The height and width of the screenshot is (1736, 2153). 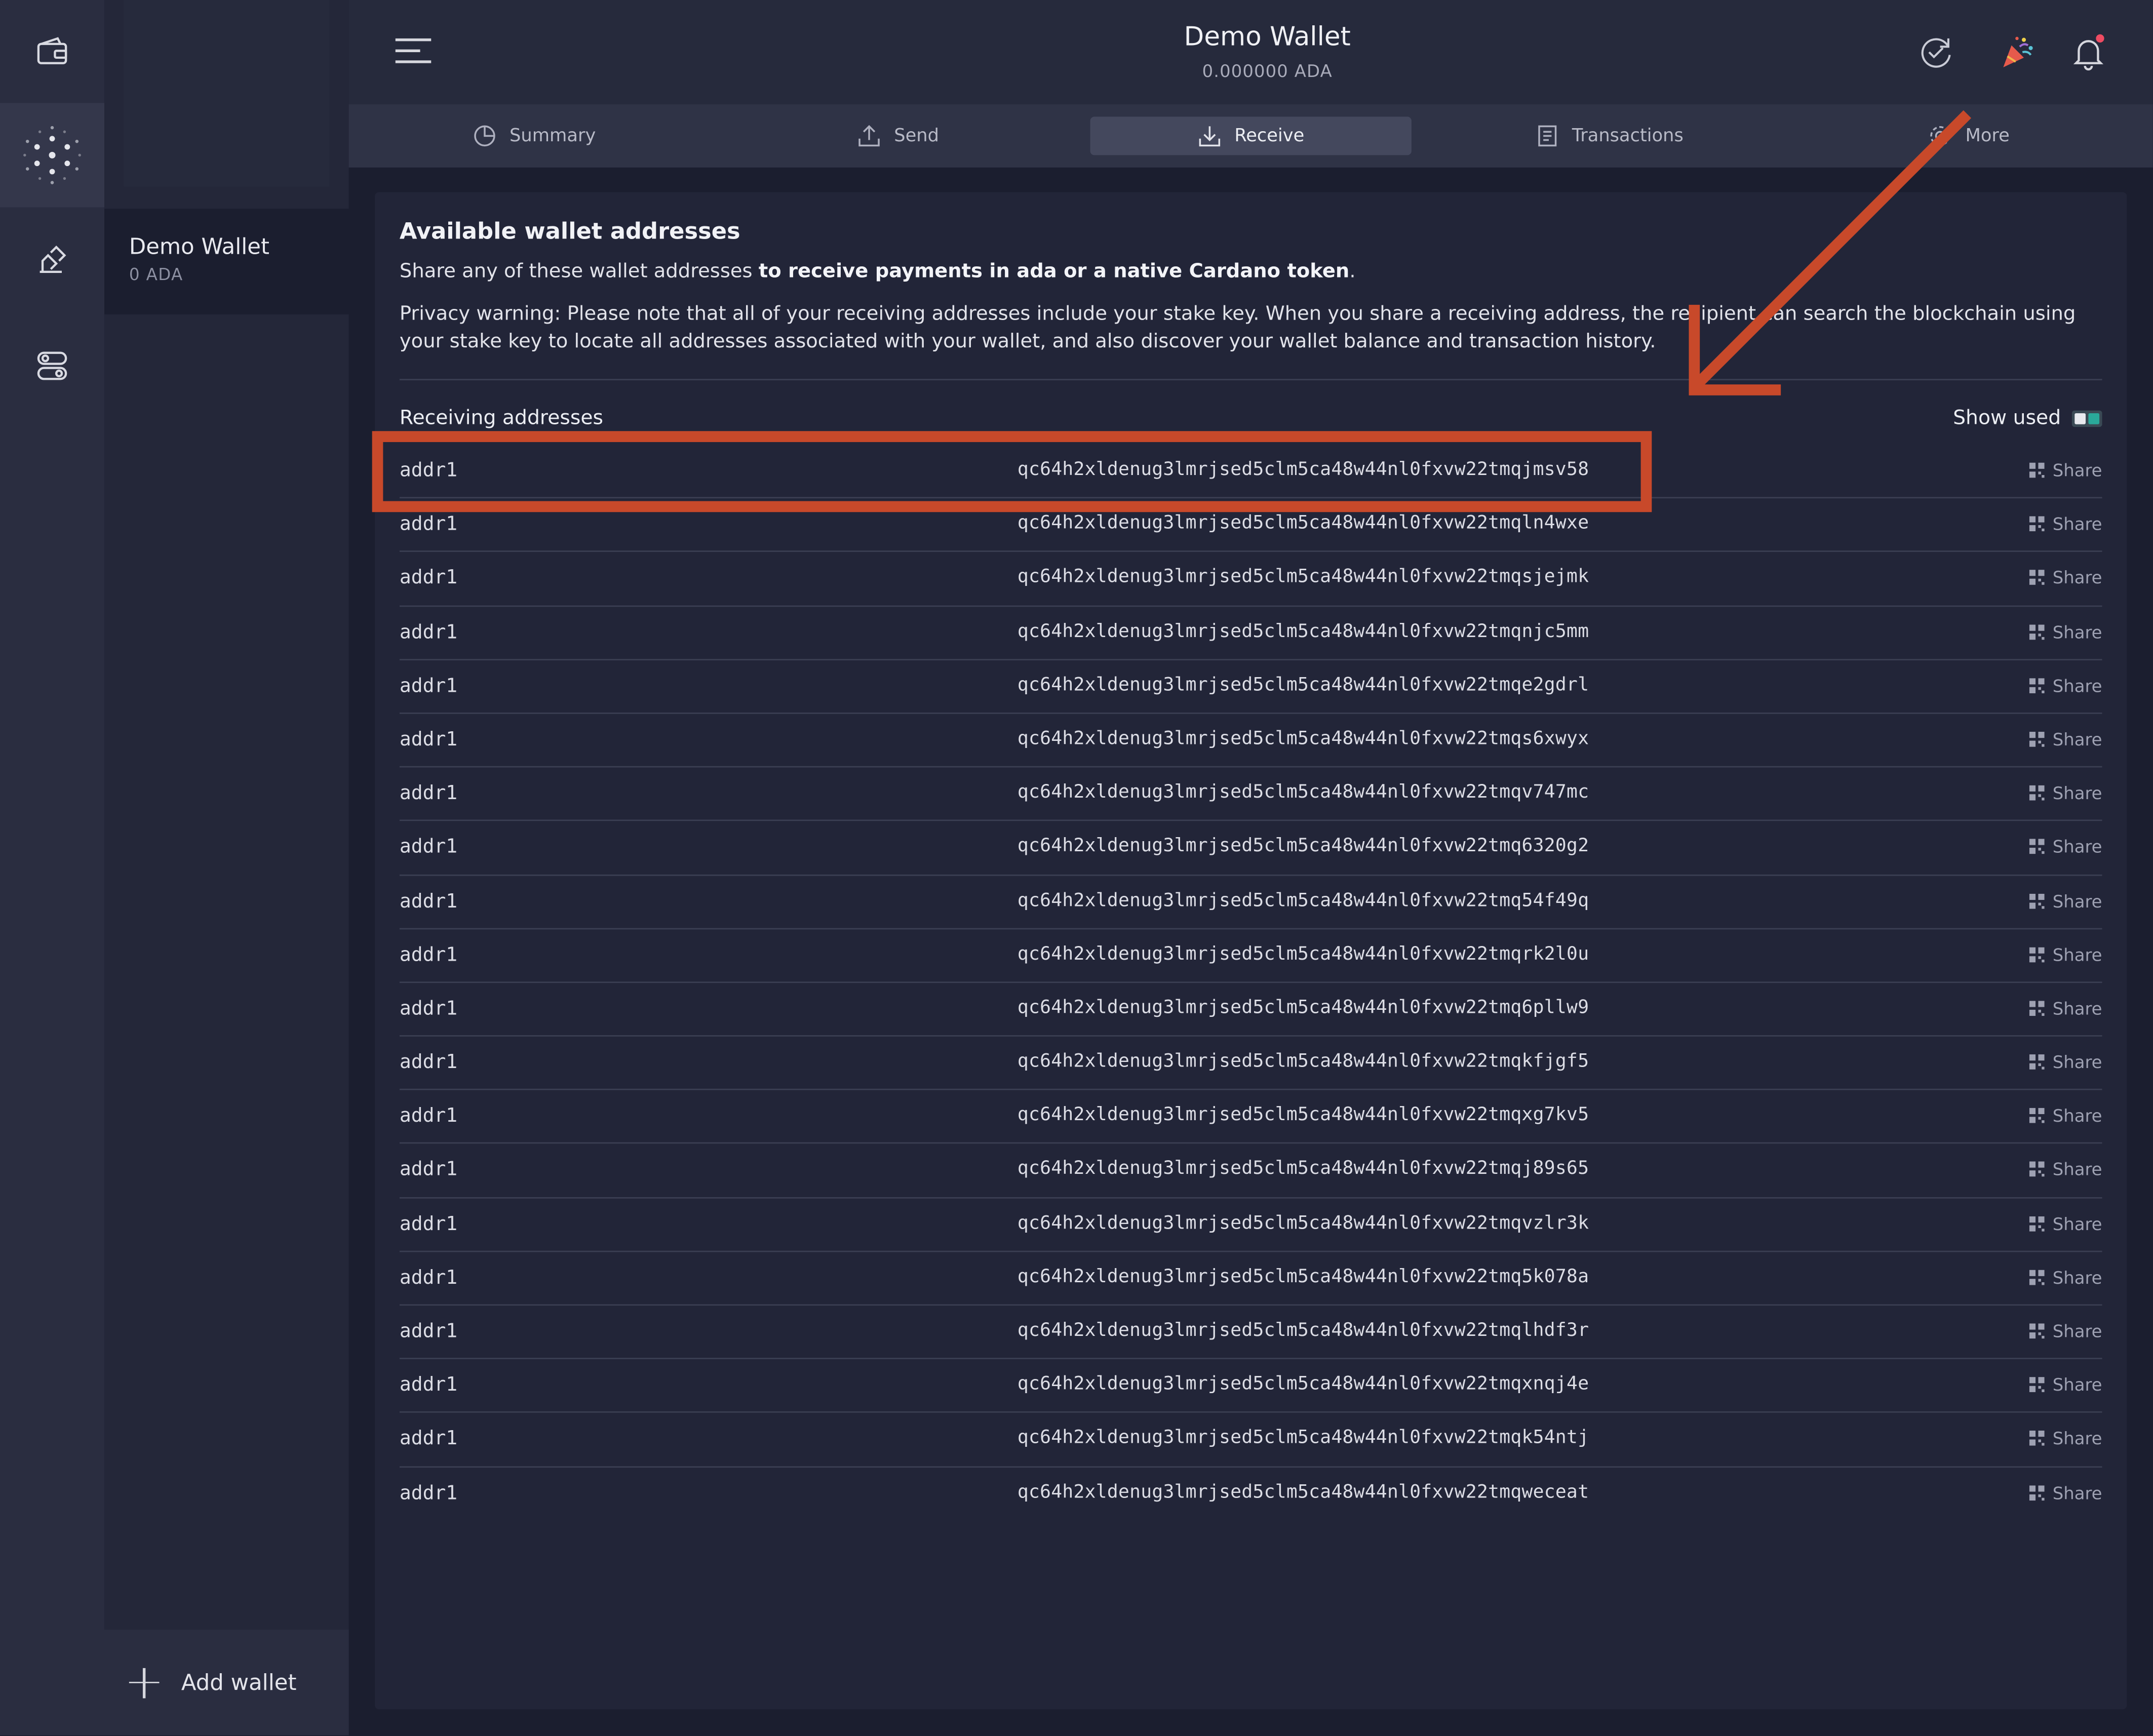 I want to click on tab-transactions: Transactions, so click(x=1609, y=135).